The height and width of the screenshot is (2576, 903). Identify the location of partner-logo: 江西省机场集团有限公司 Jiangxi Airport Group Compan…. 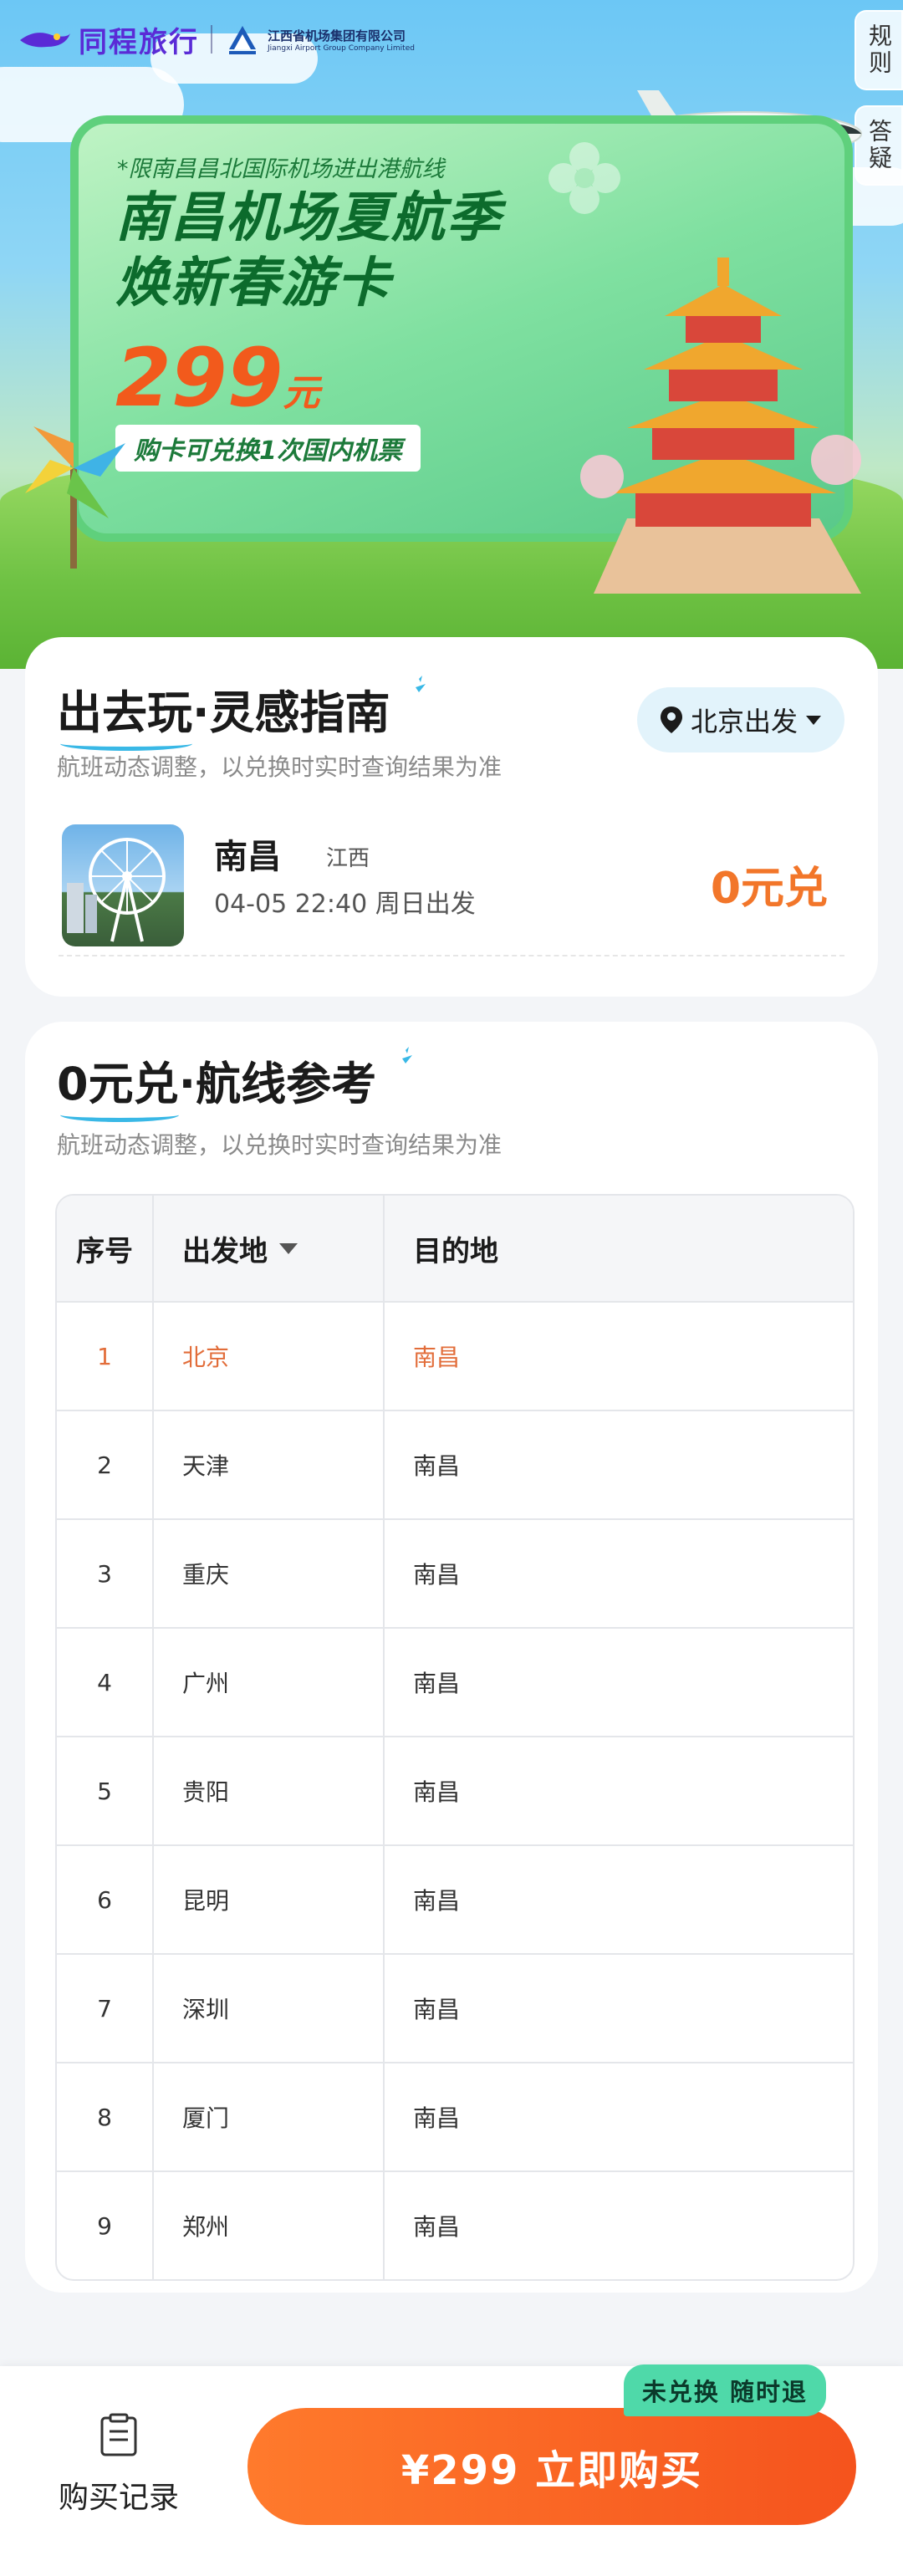
(320, 40).